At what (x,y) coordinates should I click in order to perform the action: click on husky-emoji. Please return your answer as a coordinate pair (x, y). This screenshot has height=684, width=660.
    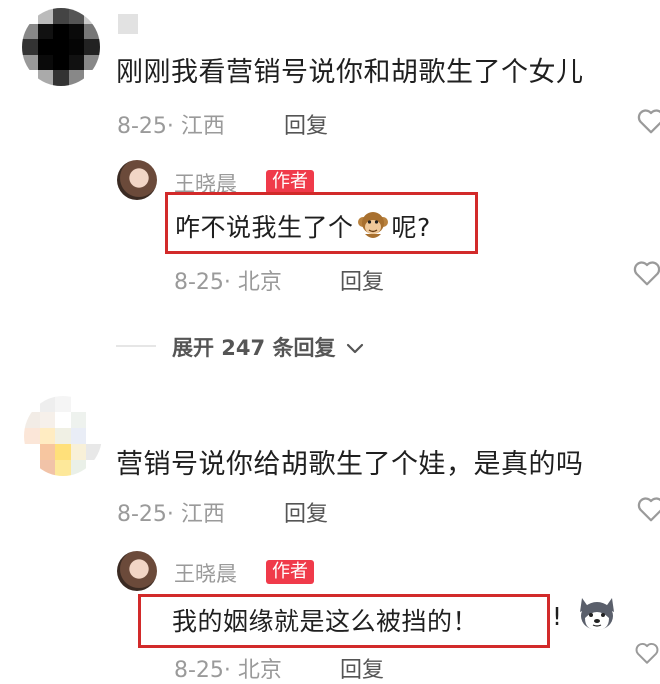
    Looking at the image, I should click on (597, 616).